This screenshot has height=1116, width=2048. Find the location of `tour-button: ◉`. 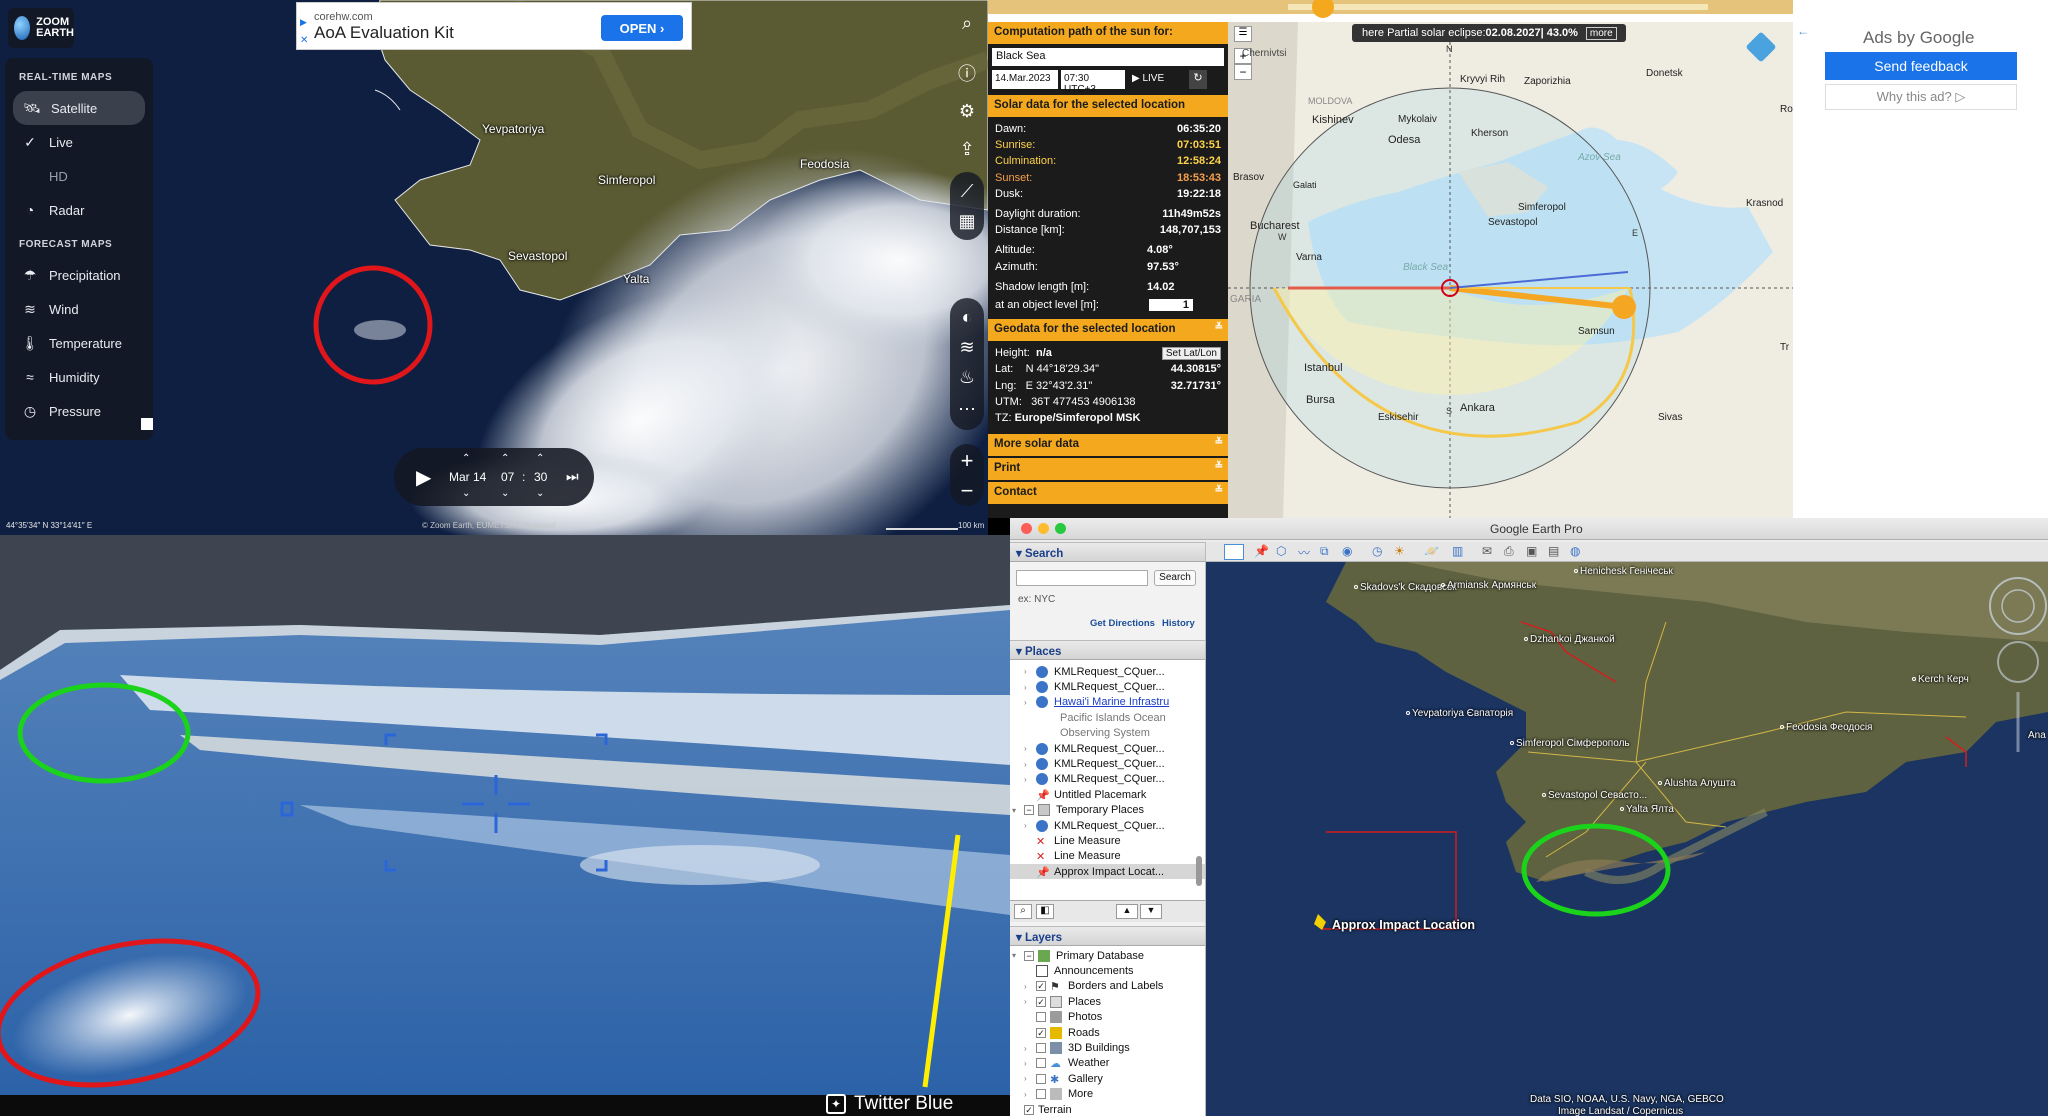

tour-button: ◉ is located at coordinates (1347, 551).